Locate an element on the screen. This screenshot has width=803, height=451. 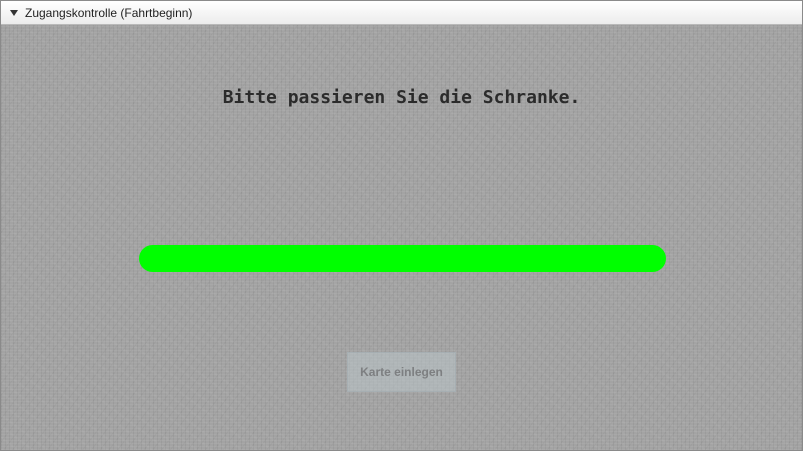
insert-card-button: Karte einlegen is located at coordinates (401, 372).